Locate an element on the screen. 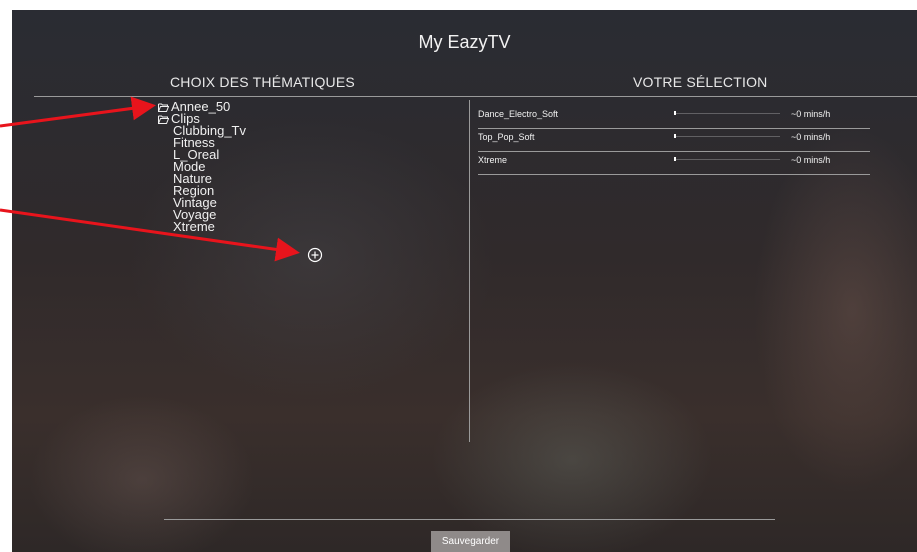 This screenshot has height=552, width=917. selection-row: Dance_Electro_Soft ~0 mins/h is located at coordinates (674, 117).